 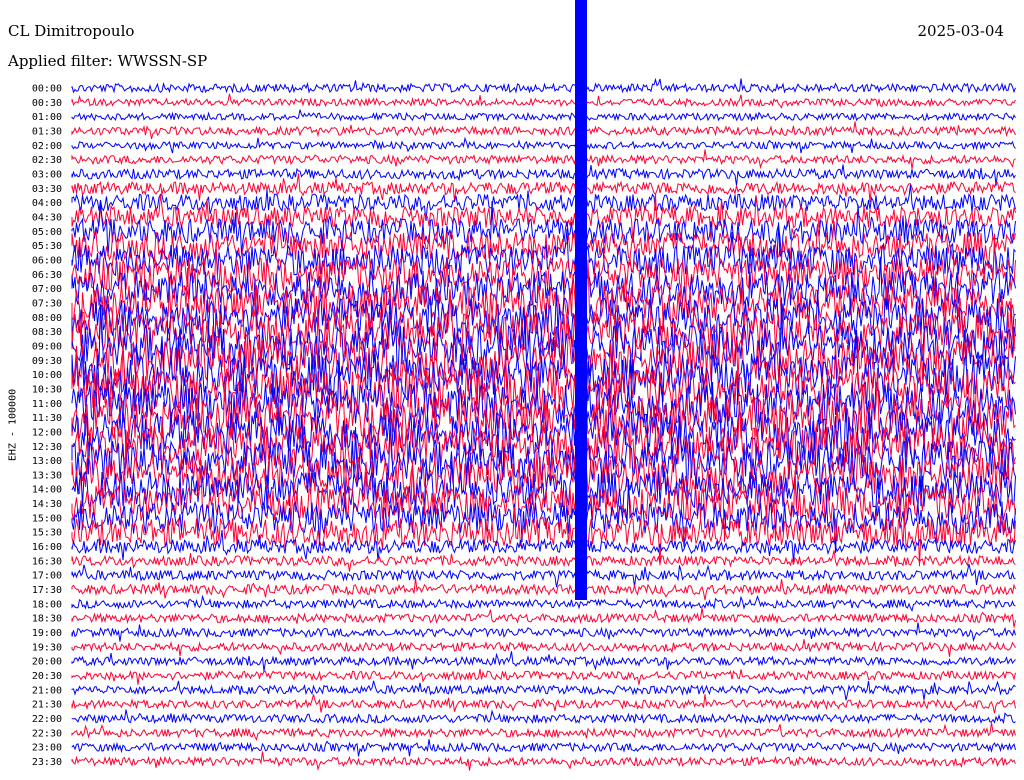 What do you see at coordinates (47, 318) in the screenshot?
I see `tick-label: 08:00` at bounding box center [47, 318].